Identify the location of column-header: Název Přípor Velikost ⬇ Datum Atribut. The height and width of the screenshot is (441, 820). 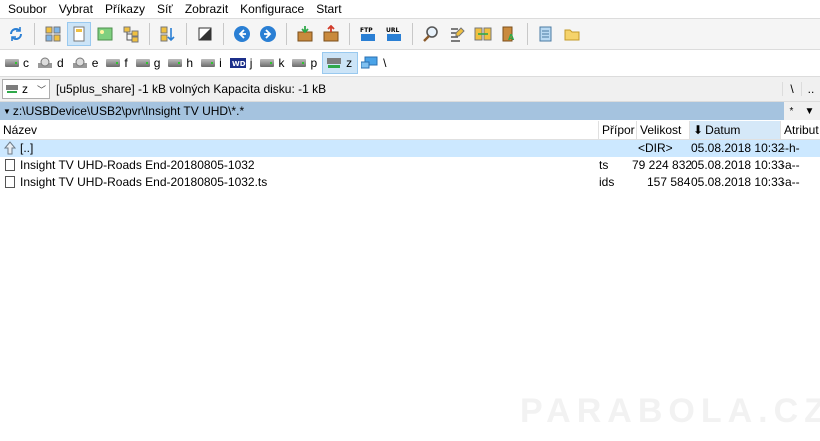
(410, 130).